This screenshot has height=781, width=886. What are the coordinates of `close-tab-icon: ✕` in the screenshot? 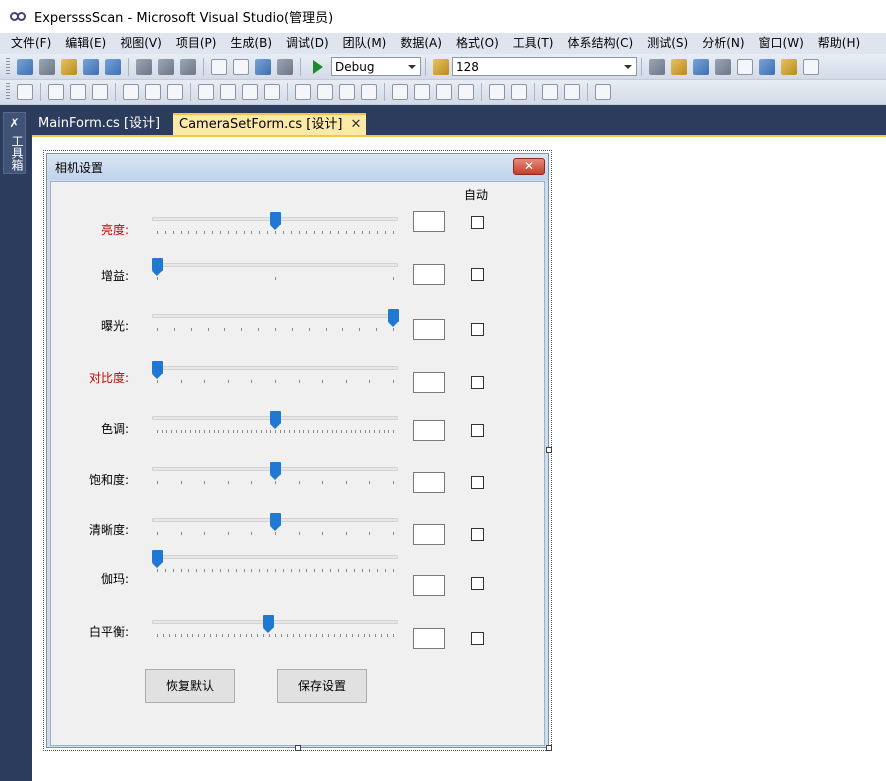 It's located at (356, 125).